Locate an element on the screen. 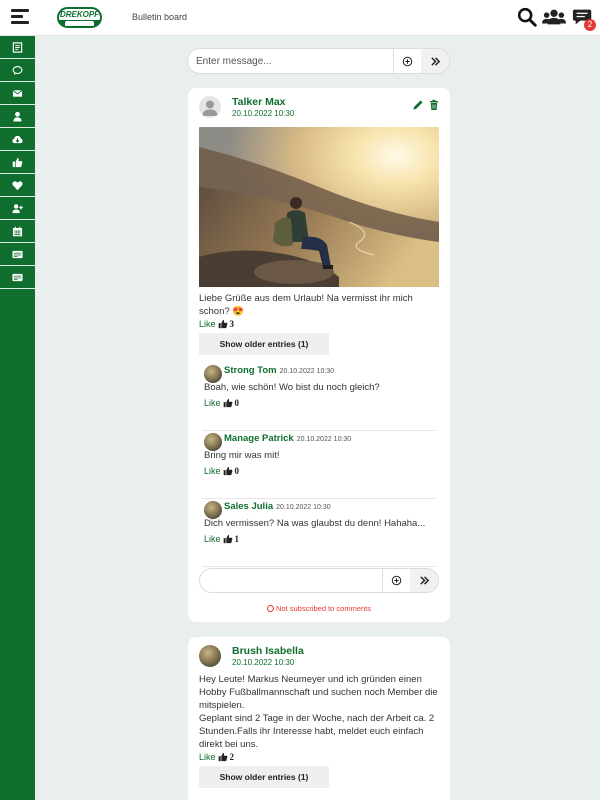 The width and height of the screenshot is (600, 800). notification-badge: 2 is located at coordinates (590, 25).